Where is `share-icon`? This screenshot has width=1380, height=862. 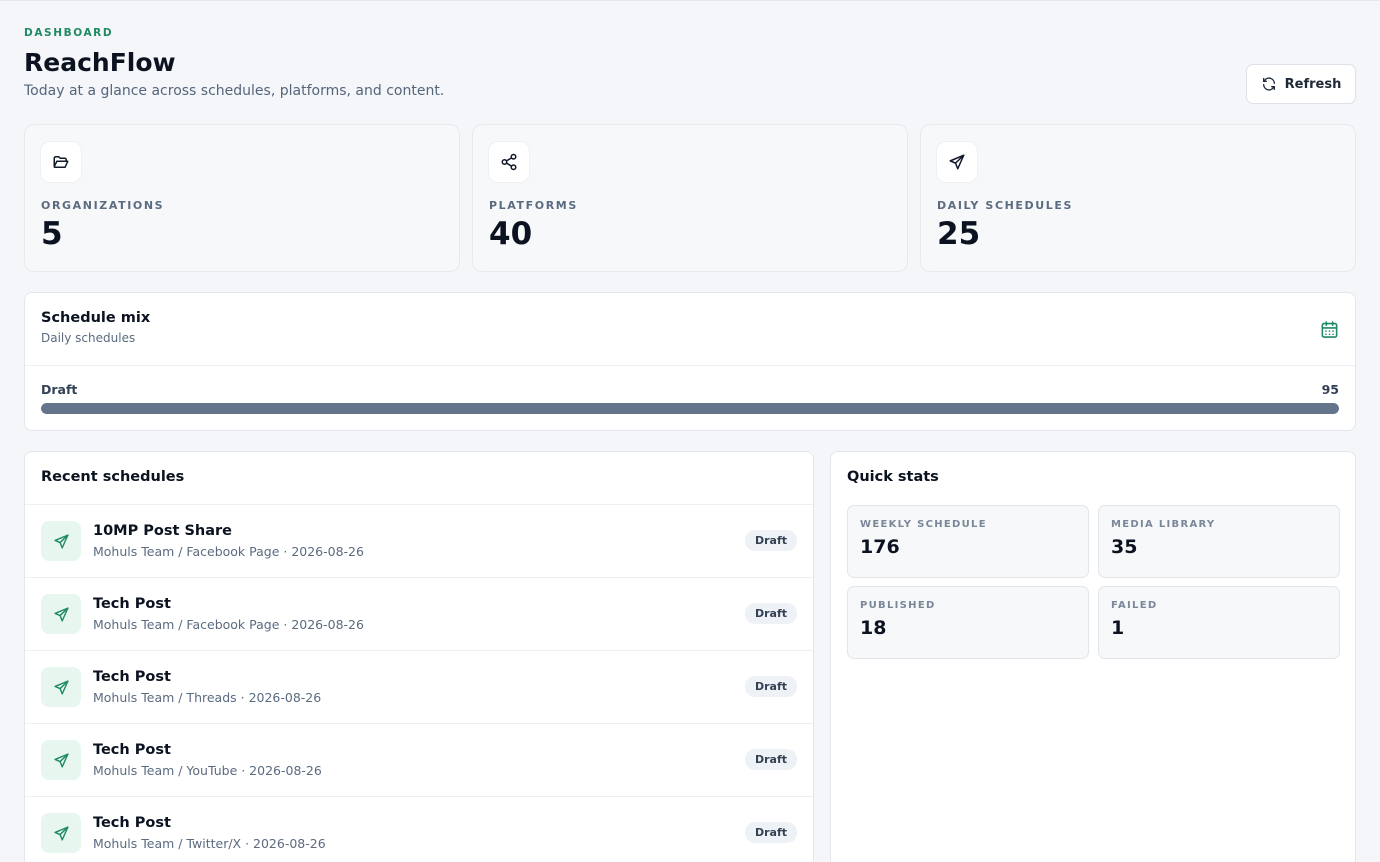 share-icon is located at coordinates (509, 162).